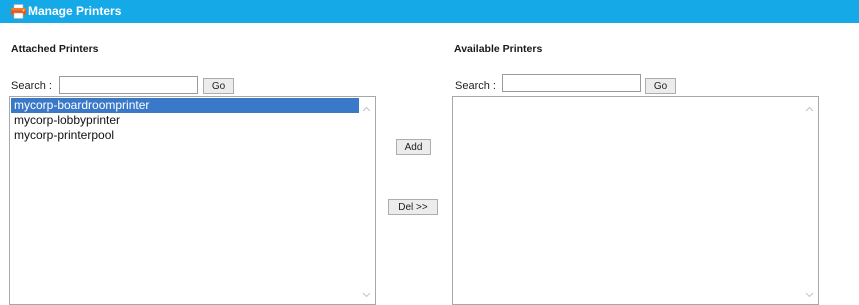 This screenshot has height=305, width=859. What do you see at coordinates (31, 86) in the screenshot?
I see `attached-search-label: Search :` at bounding box center [31, 86].